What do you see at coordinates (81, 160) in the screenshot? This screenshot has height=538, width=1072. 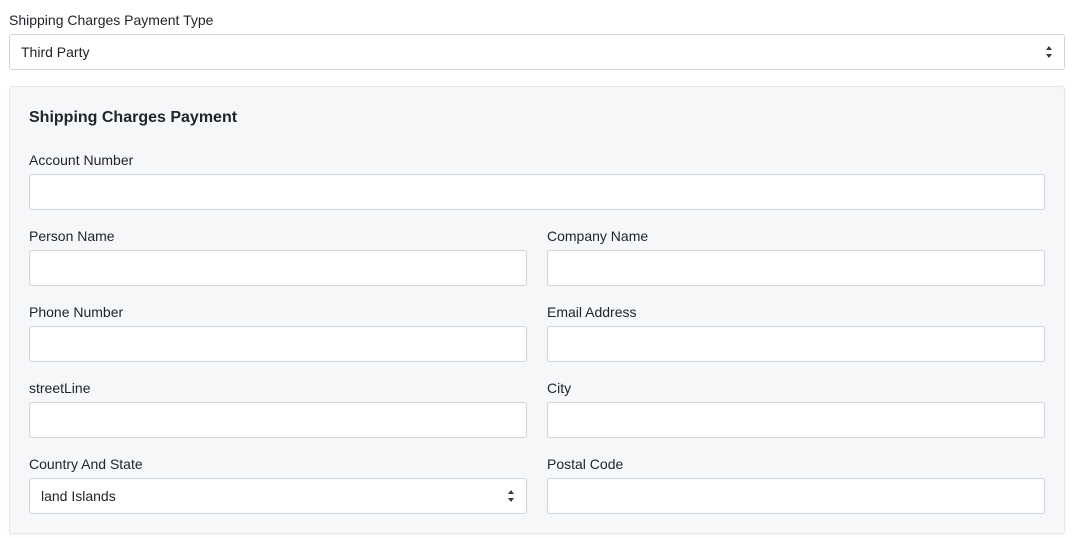 I see `account-number-label: Account Number` at bounding box center [81, 160].